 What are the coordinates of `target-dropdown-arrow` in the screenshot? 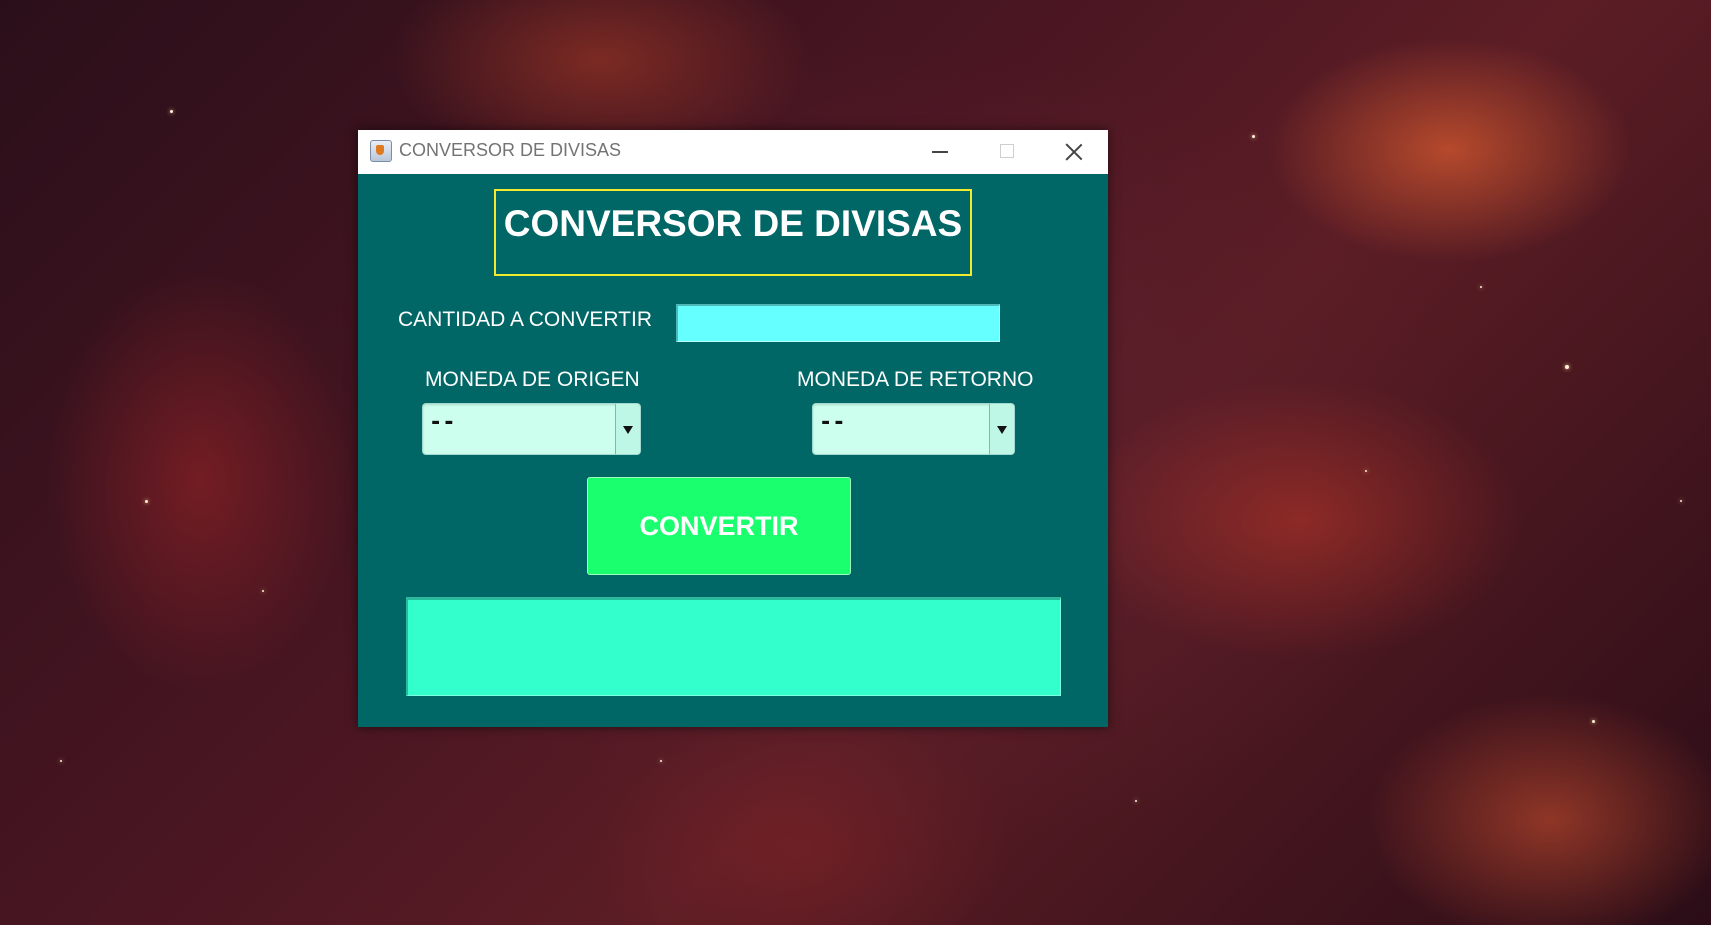 It's located at (1001, 429).